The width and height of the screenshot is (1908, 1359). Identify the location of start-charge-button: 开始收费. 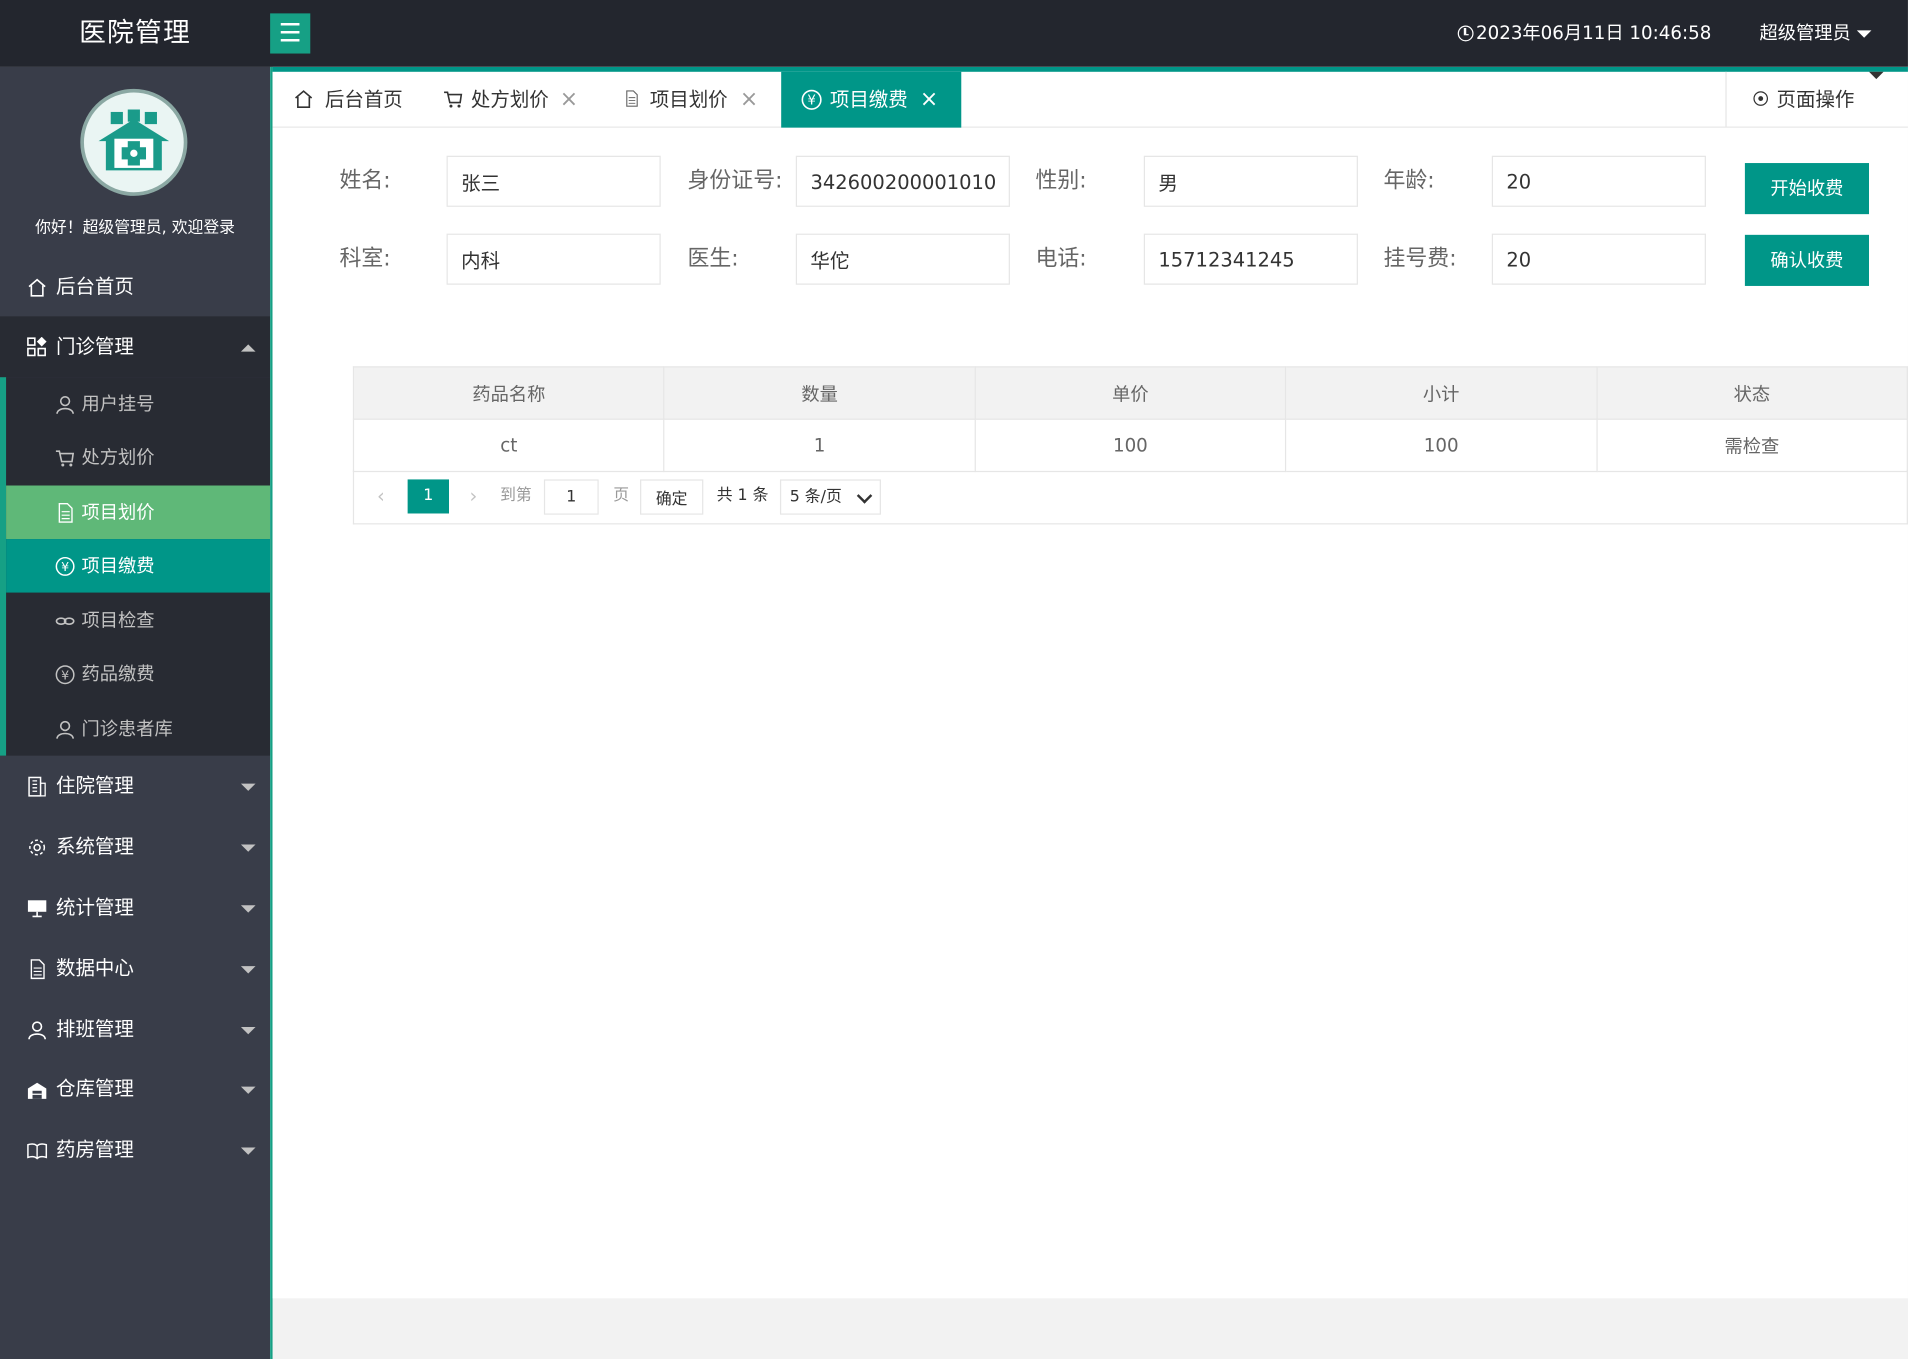
(1807, 189).